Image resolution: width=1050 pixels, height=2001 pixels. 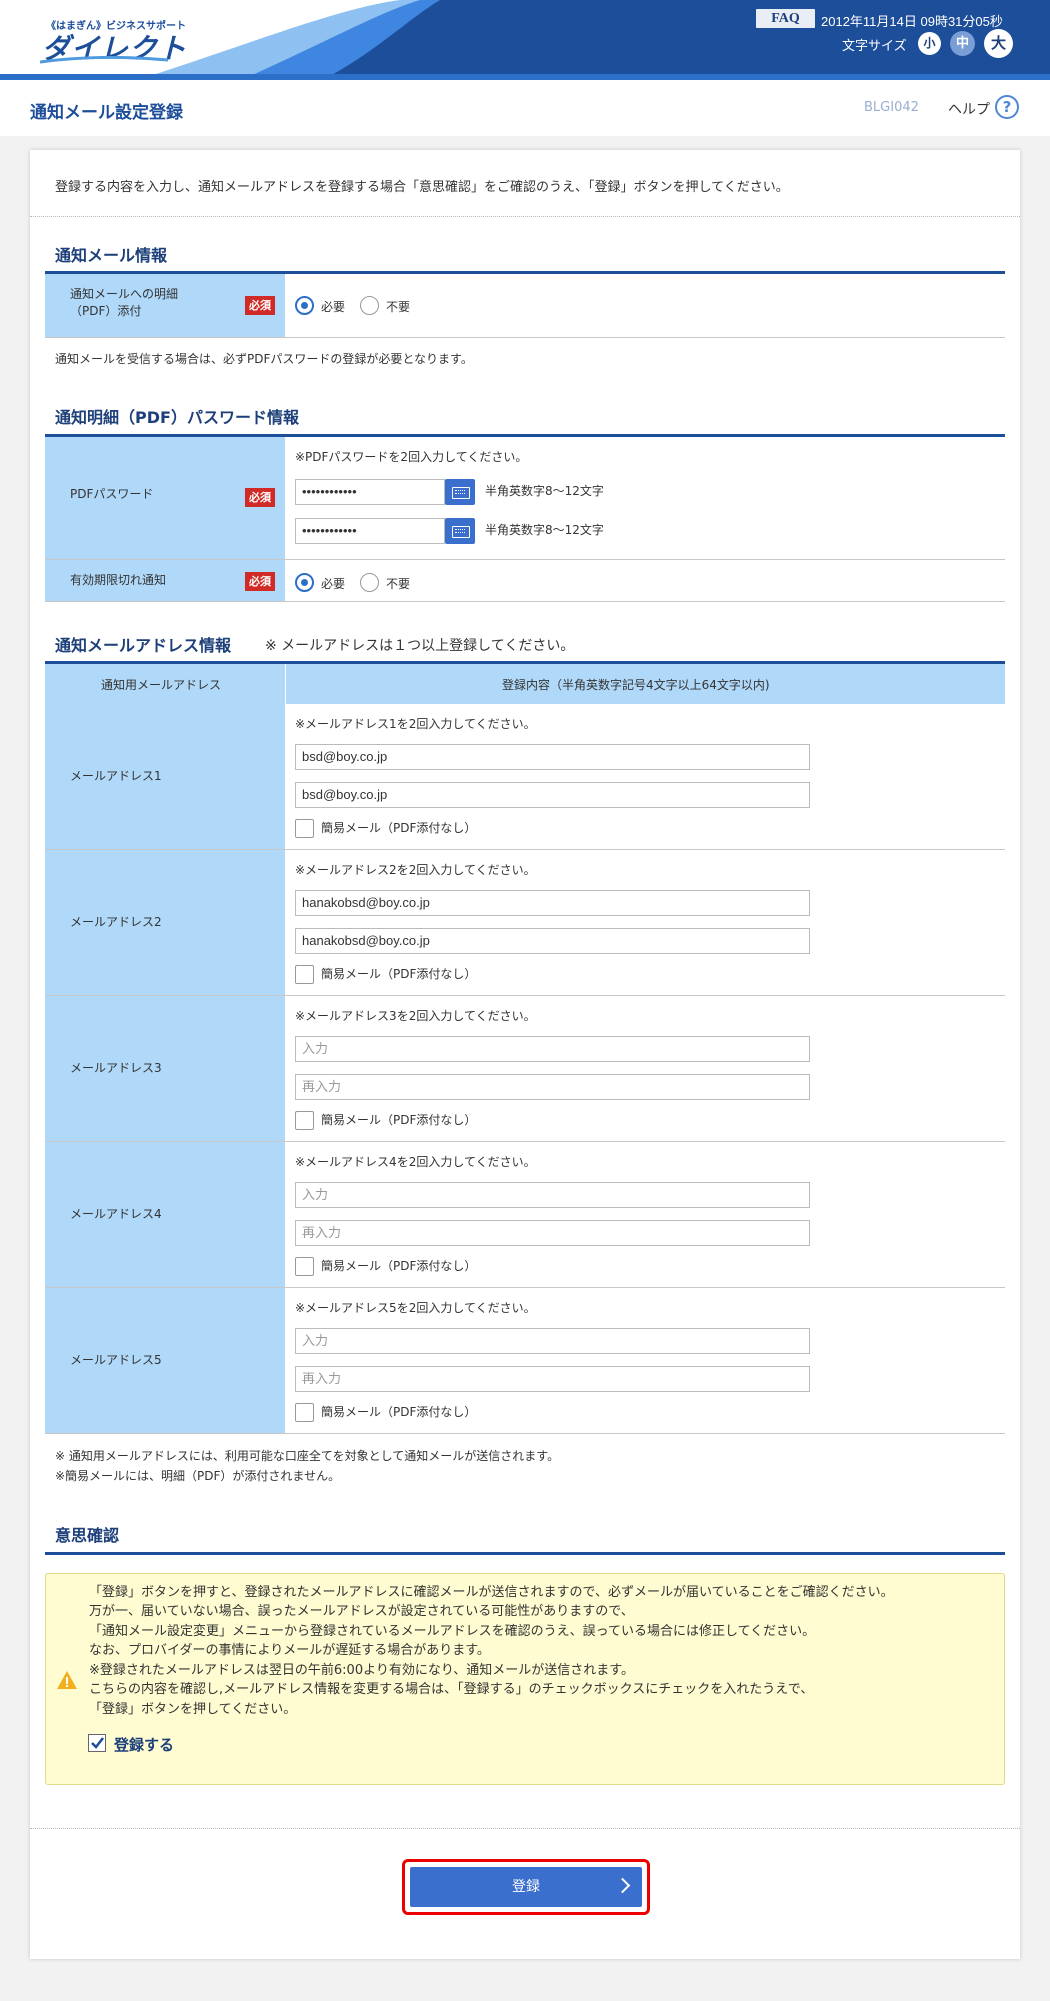 I want to click on address-1-simple-mail-checkbox, so click(x=304, y=828).